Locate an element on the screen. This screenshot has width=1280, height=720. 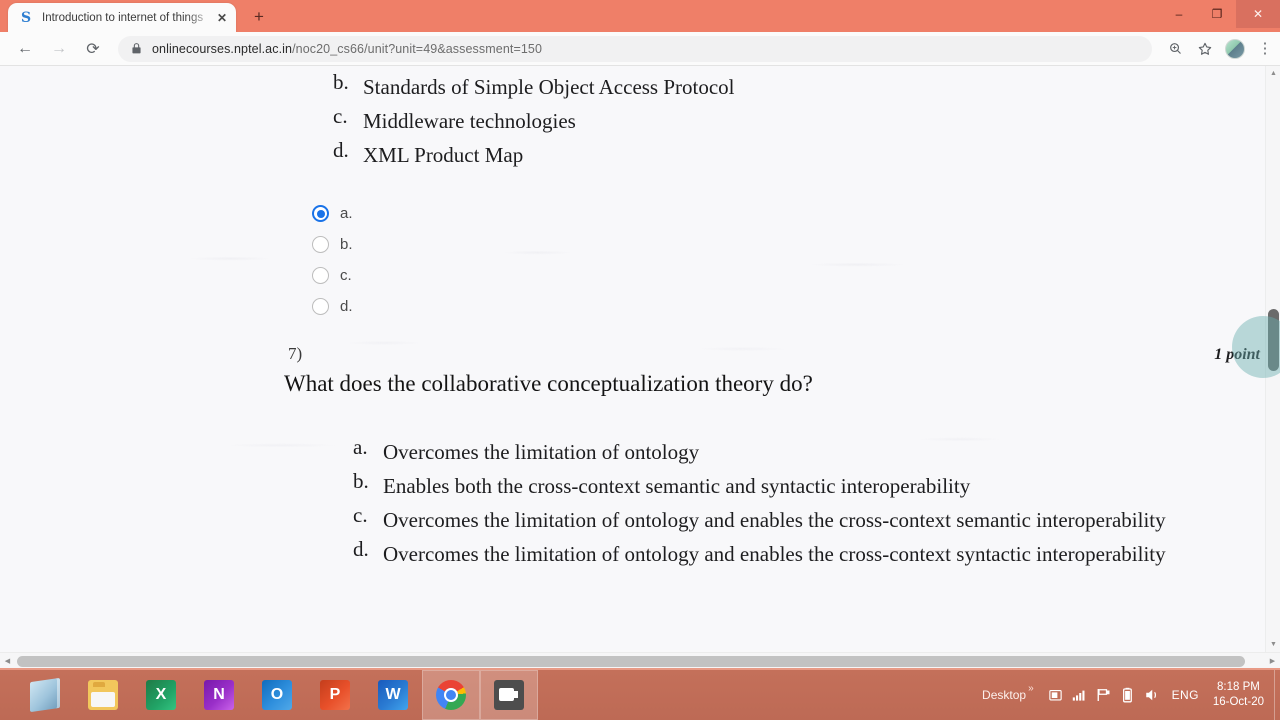
forward-button: → is located at coordinates (59, 49).